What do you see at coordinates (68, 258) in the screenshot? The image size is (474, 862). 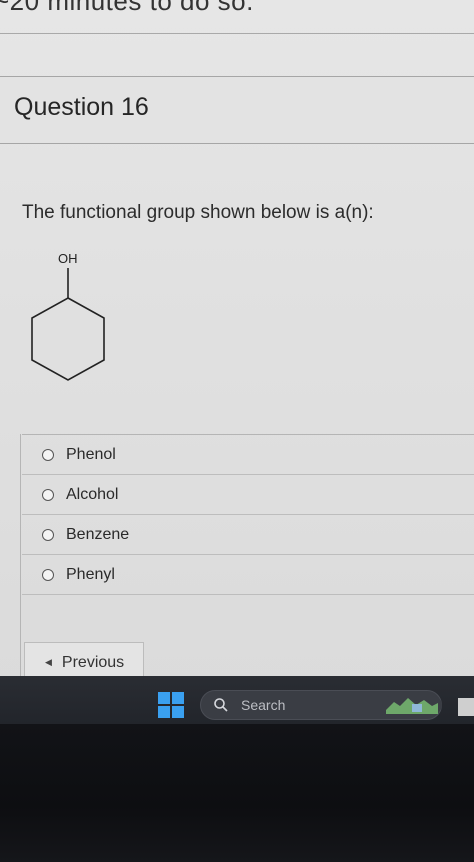 I see `oh-label: OH` at bounding box center [68, 258].